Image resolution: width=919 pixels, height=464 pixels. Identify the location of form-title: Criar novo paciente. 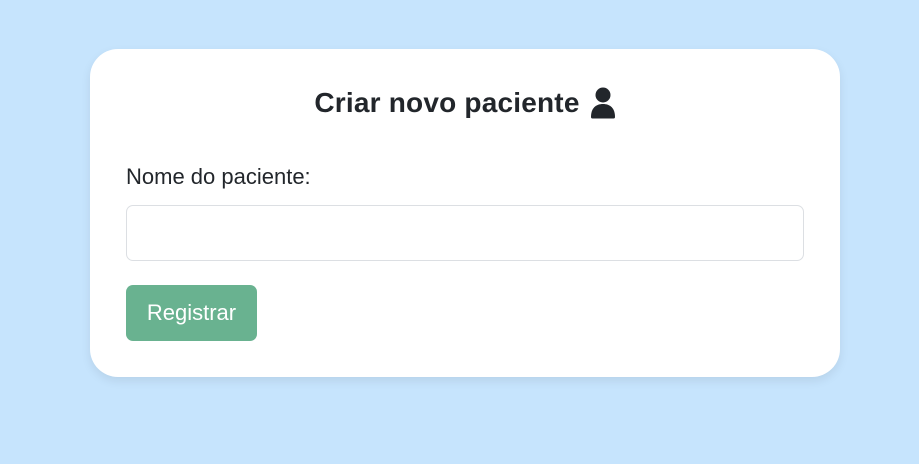
(447, 102).